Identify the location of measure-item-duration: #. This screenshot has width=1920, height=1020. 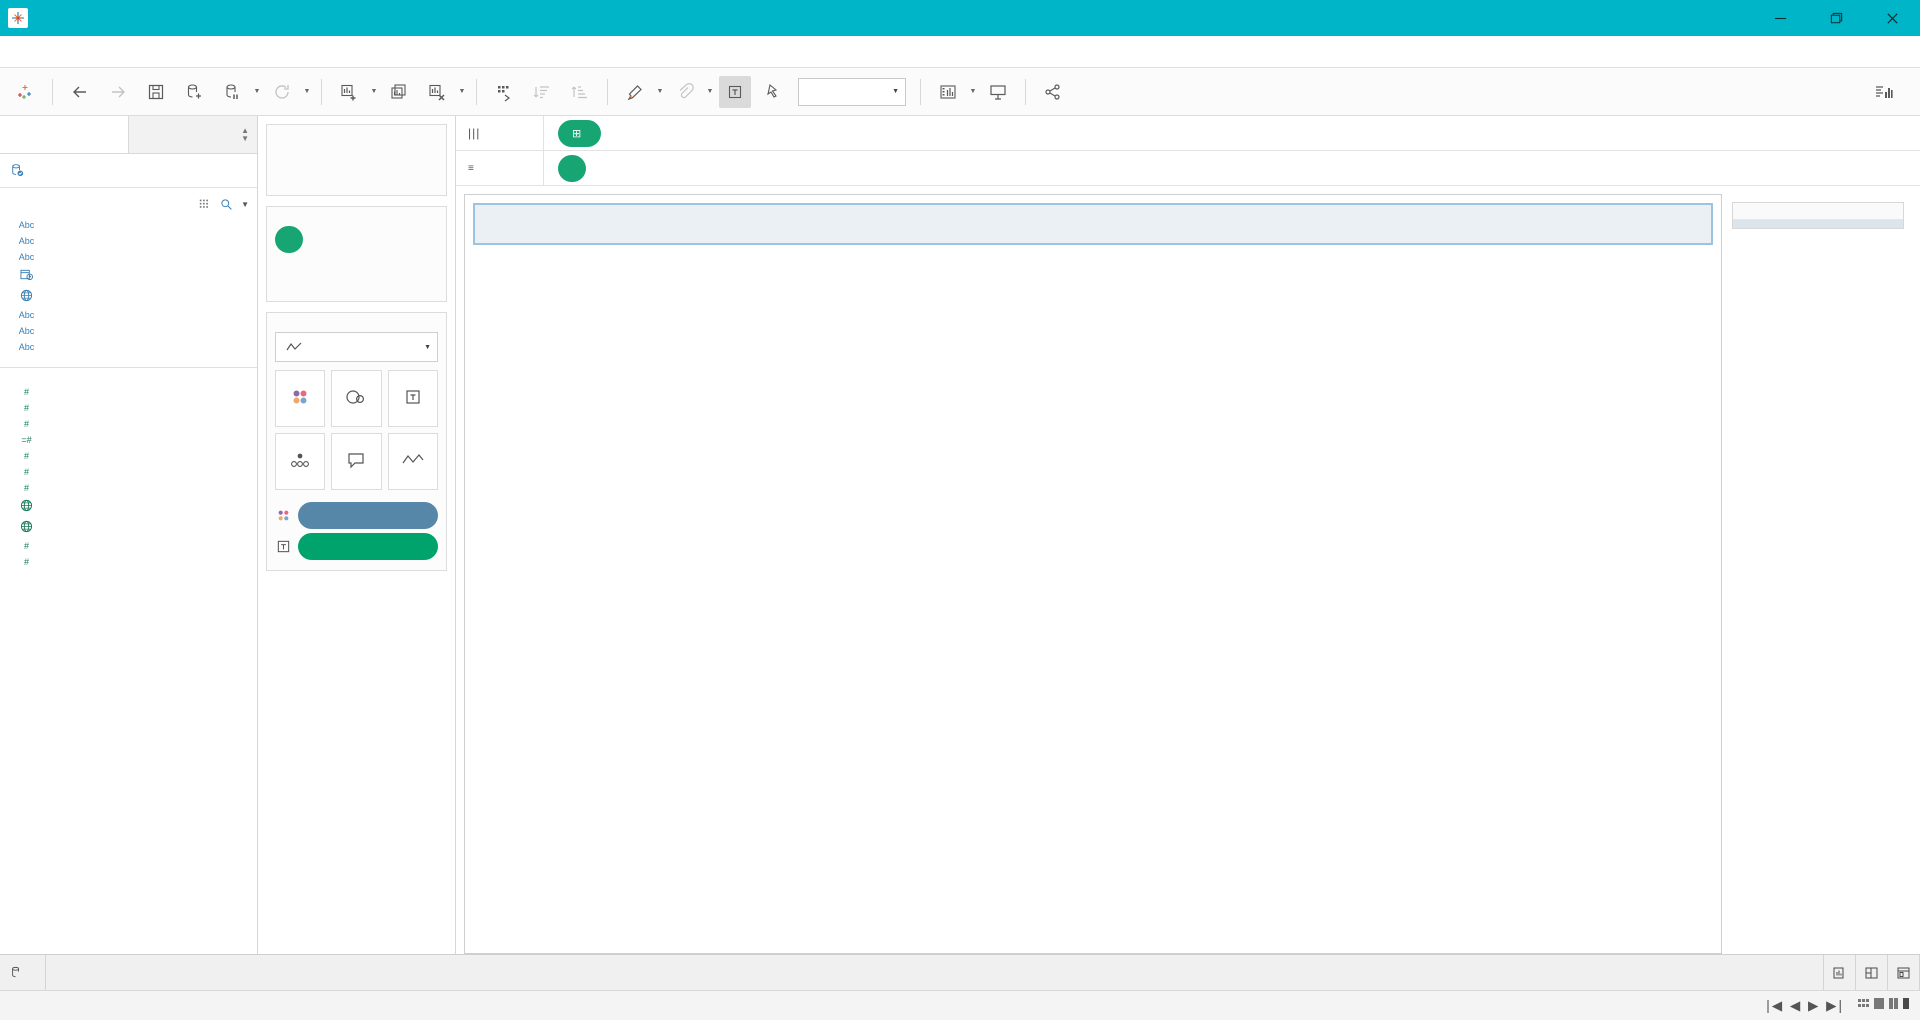
(128, 408).